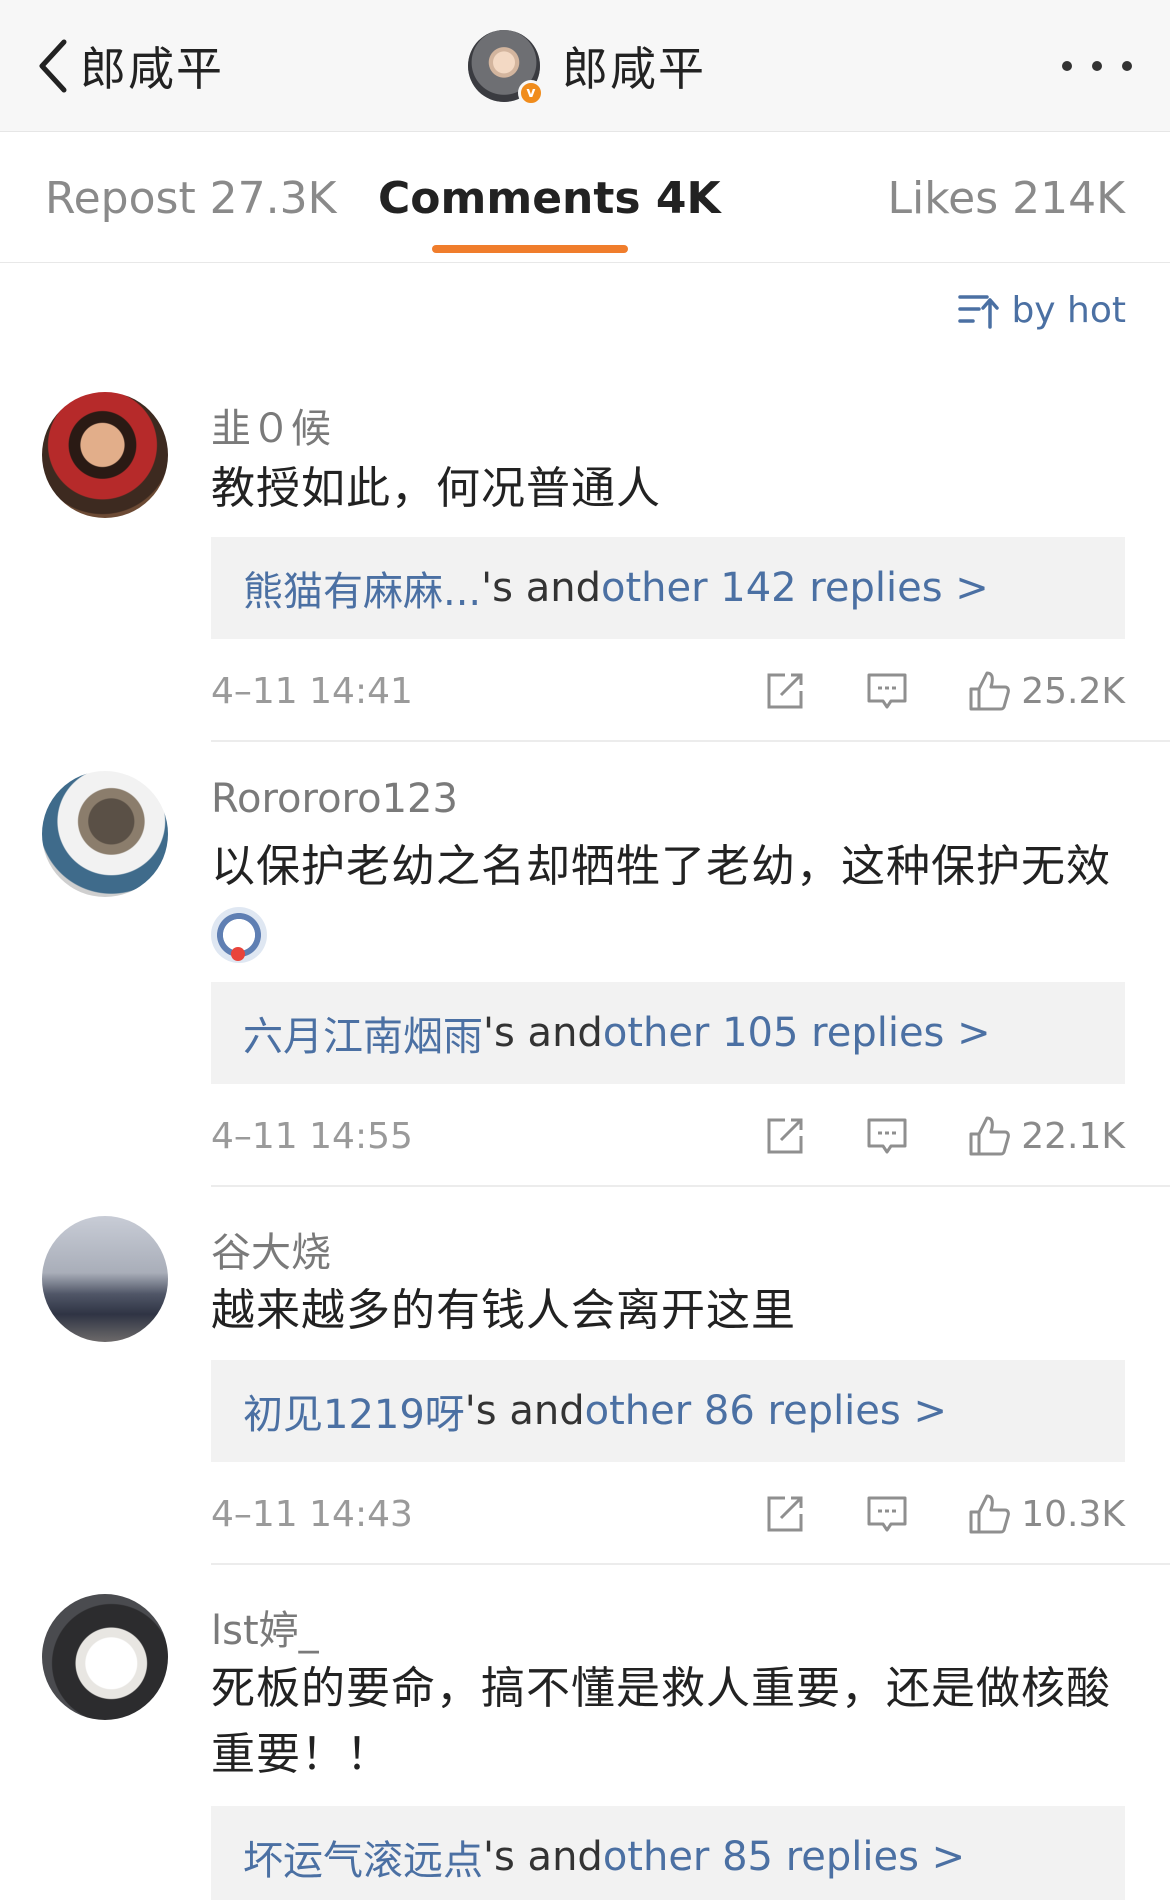 The width and height of the screenshot is (1170, 1900). What do you see at coordinates (363, 1857) in the screenshot?
I see `reply-user-link: 坏运气滚远点` at bounding box center [363, 1857].